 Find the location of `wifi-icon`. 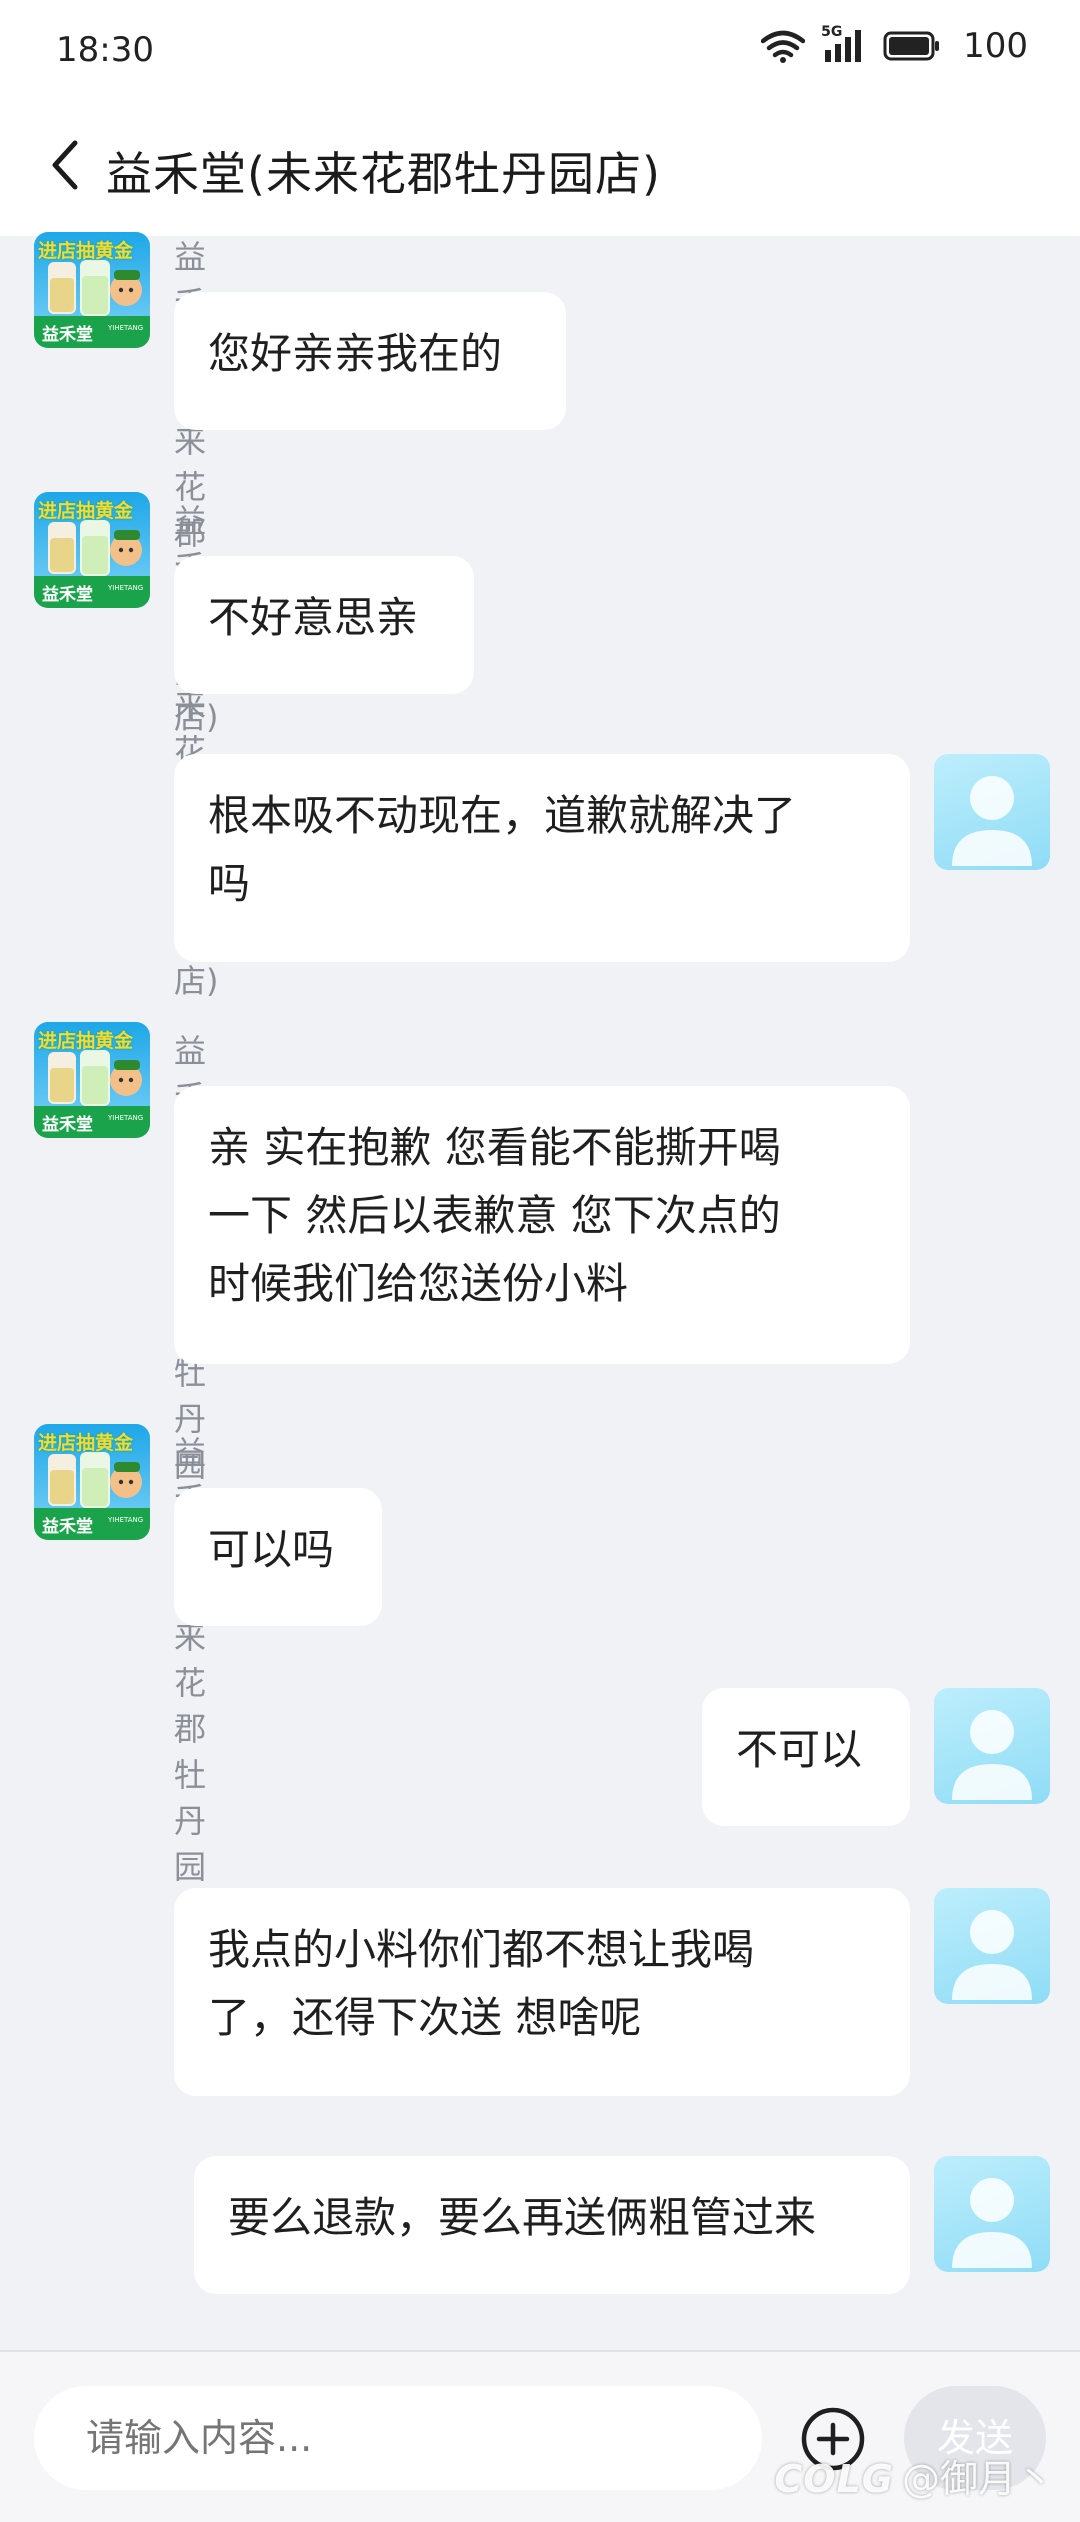

wifi-icon is located at coordinates (783, 46).